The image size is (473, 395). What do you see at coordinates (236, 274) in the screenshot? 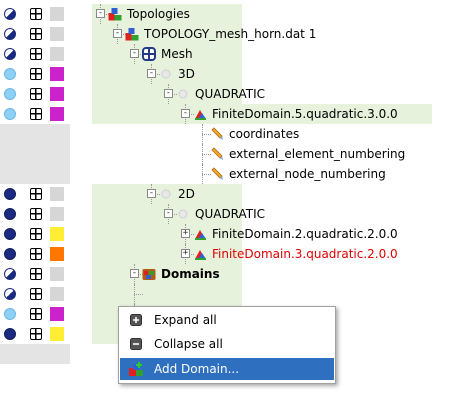
I see `tree-row: - Domains` at bounding box center [236, 274].